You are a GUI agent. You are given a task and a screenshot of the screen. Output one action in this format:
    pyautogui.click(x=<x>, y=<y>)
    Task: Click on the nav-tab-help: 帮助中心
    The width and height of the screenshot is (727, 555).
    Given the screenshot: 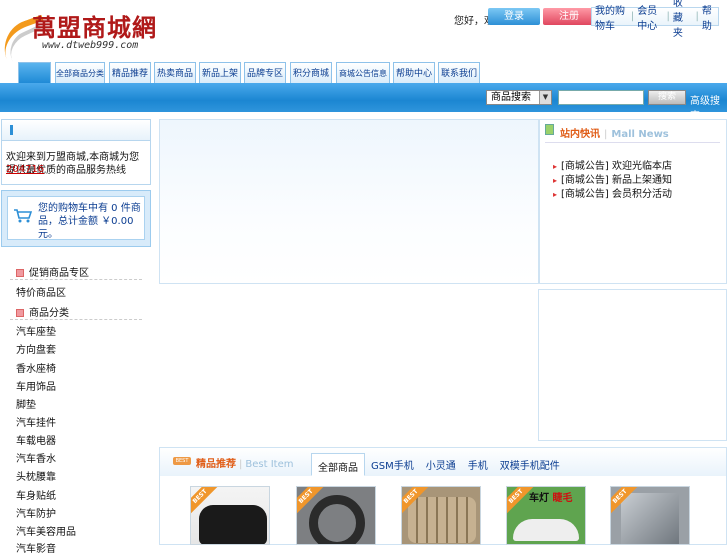 What is the action you would take?
    pyautogui.click(x=414, y=72)
    